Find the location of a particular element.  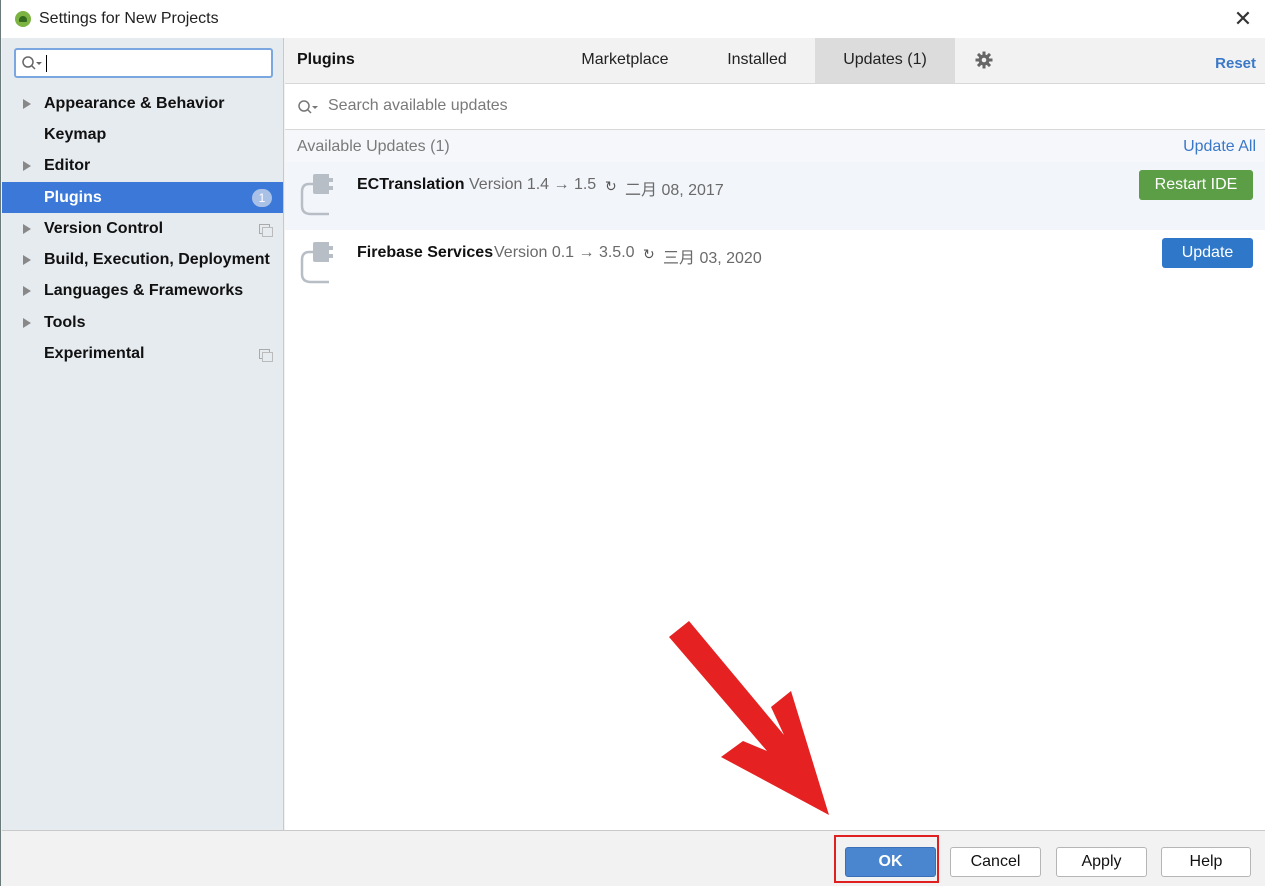

group-title: Available Updates (1) is located at coordinates (373, 146).